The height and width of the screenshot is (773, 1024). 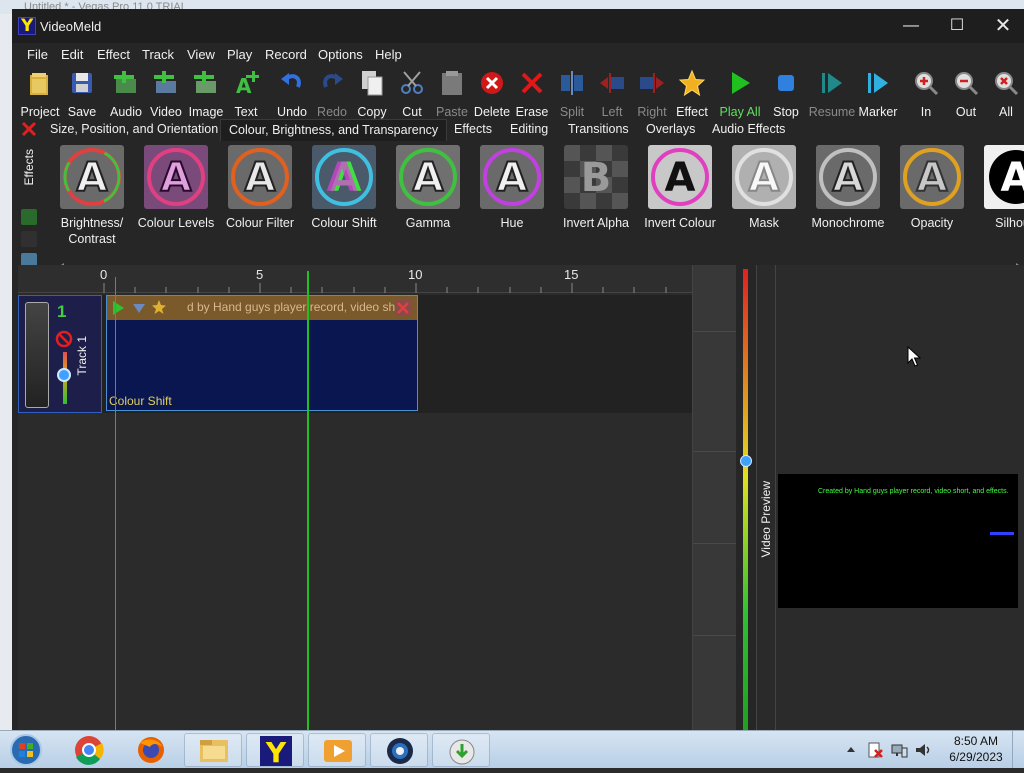 What do you see at coordinates (176, 223) in the screenshot?
I see `effect-label: Colour Levels` at bounding box center [176, 223].